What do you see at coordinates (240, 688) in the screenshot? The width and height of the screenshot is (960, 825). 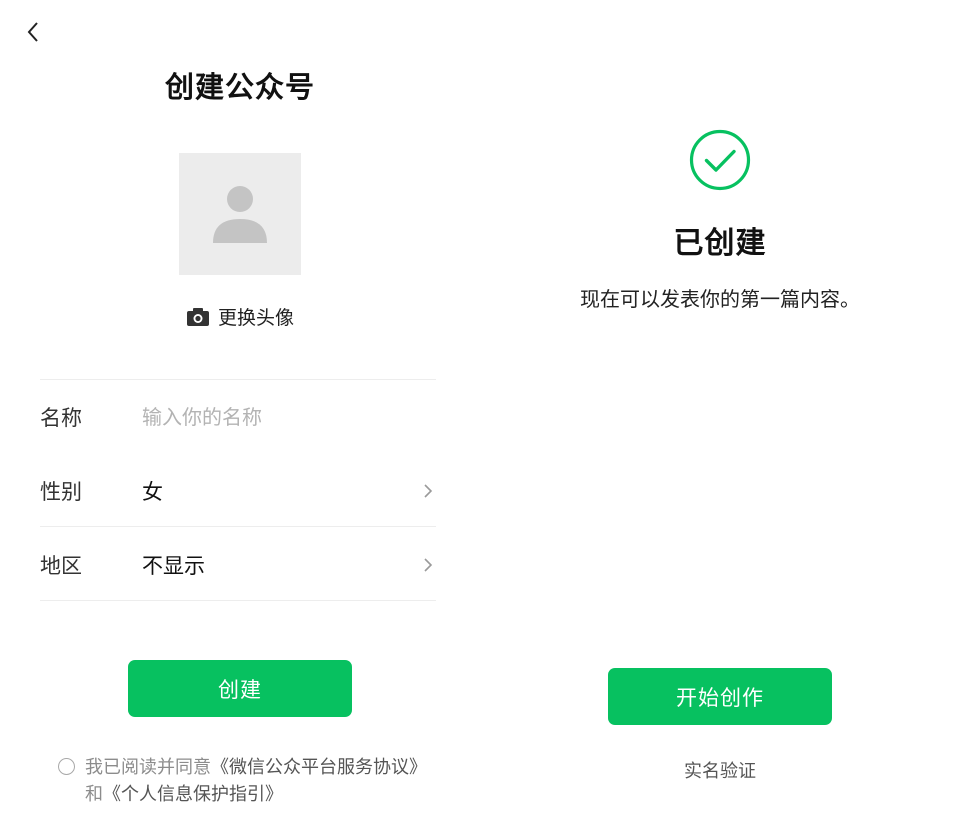 I see `create-button: 创建` at bounding box center [240, 688].